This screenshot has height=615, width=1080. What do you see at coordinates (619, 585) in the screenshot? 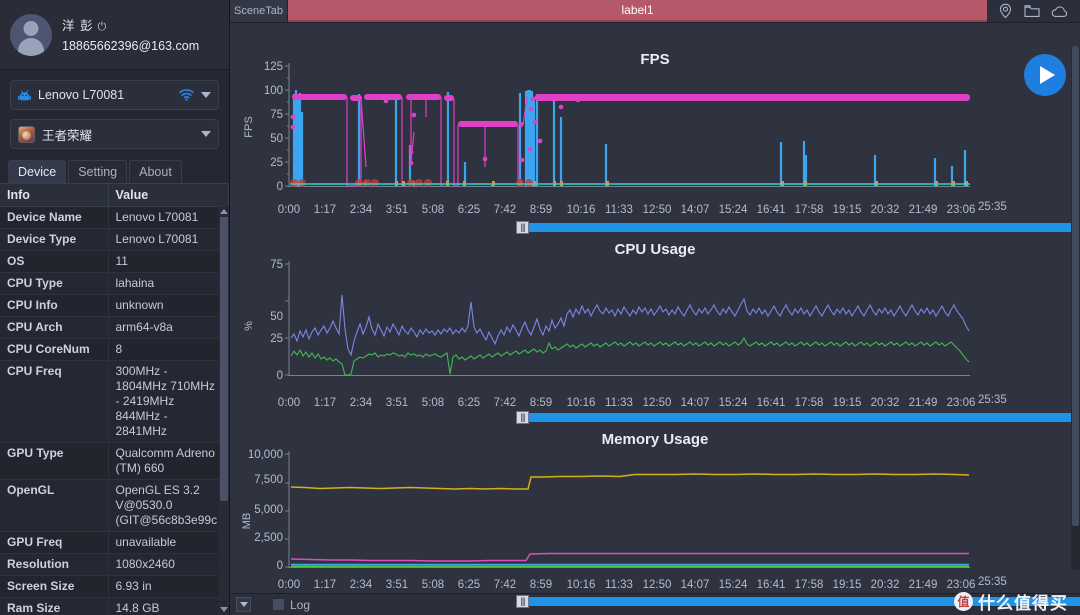
I see `svg-text: 11:33` at bounding box center [619, 585].